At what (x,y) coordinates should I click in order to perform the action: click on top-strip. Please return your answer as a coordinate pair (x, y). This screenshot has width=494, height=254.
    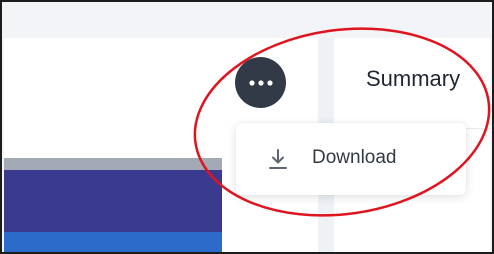
    Looking at the image, I should click on (247, 21).